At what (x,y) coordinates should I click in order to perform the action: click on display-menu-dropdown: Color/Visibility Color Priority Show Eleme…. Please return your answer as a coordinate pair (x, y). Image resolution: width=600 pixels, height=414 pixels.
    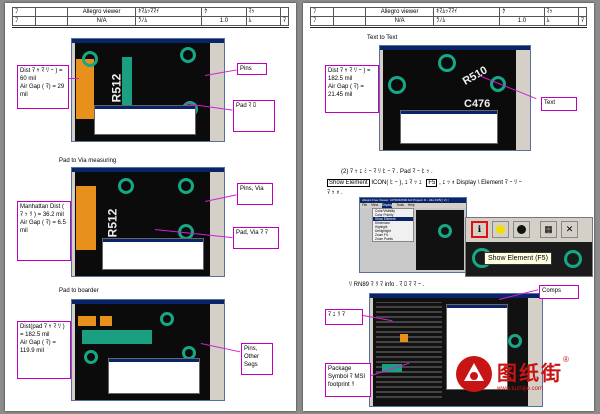
    Looking at the image, I should click on (393, 225).